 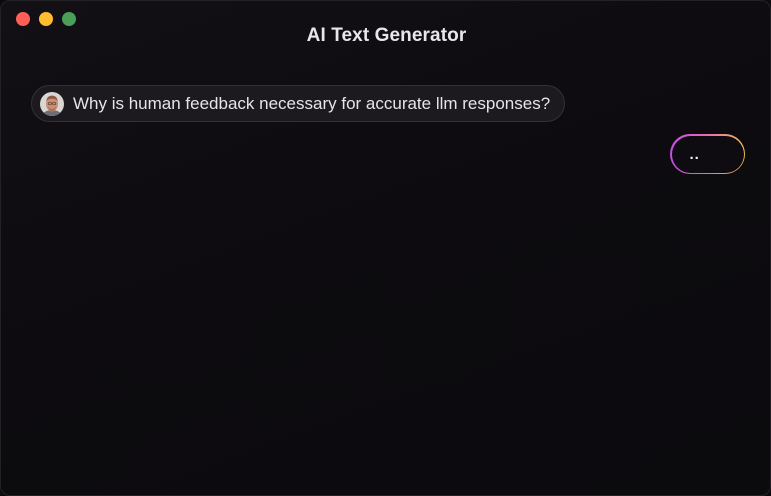 I want to click on user-avatar, so click(x=52, y=103).